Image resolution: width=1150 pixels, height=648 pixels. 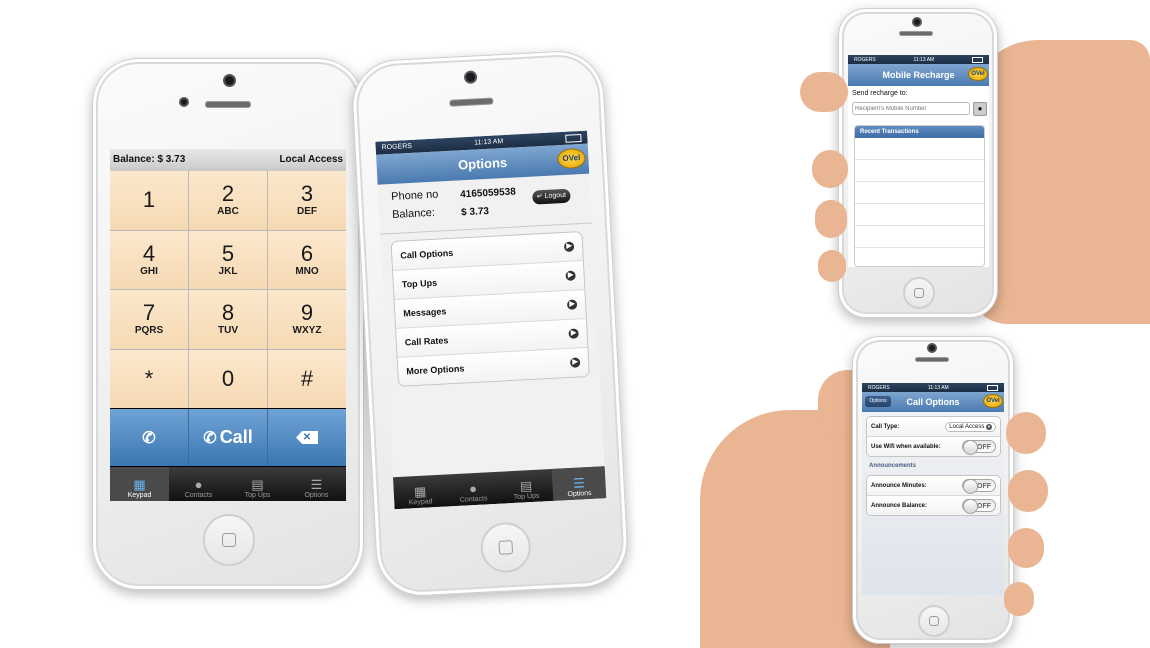 I want to click on key-9: *, so click(x=149, y=378).